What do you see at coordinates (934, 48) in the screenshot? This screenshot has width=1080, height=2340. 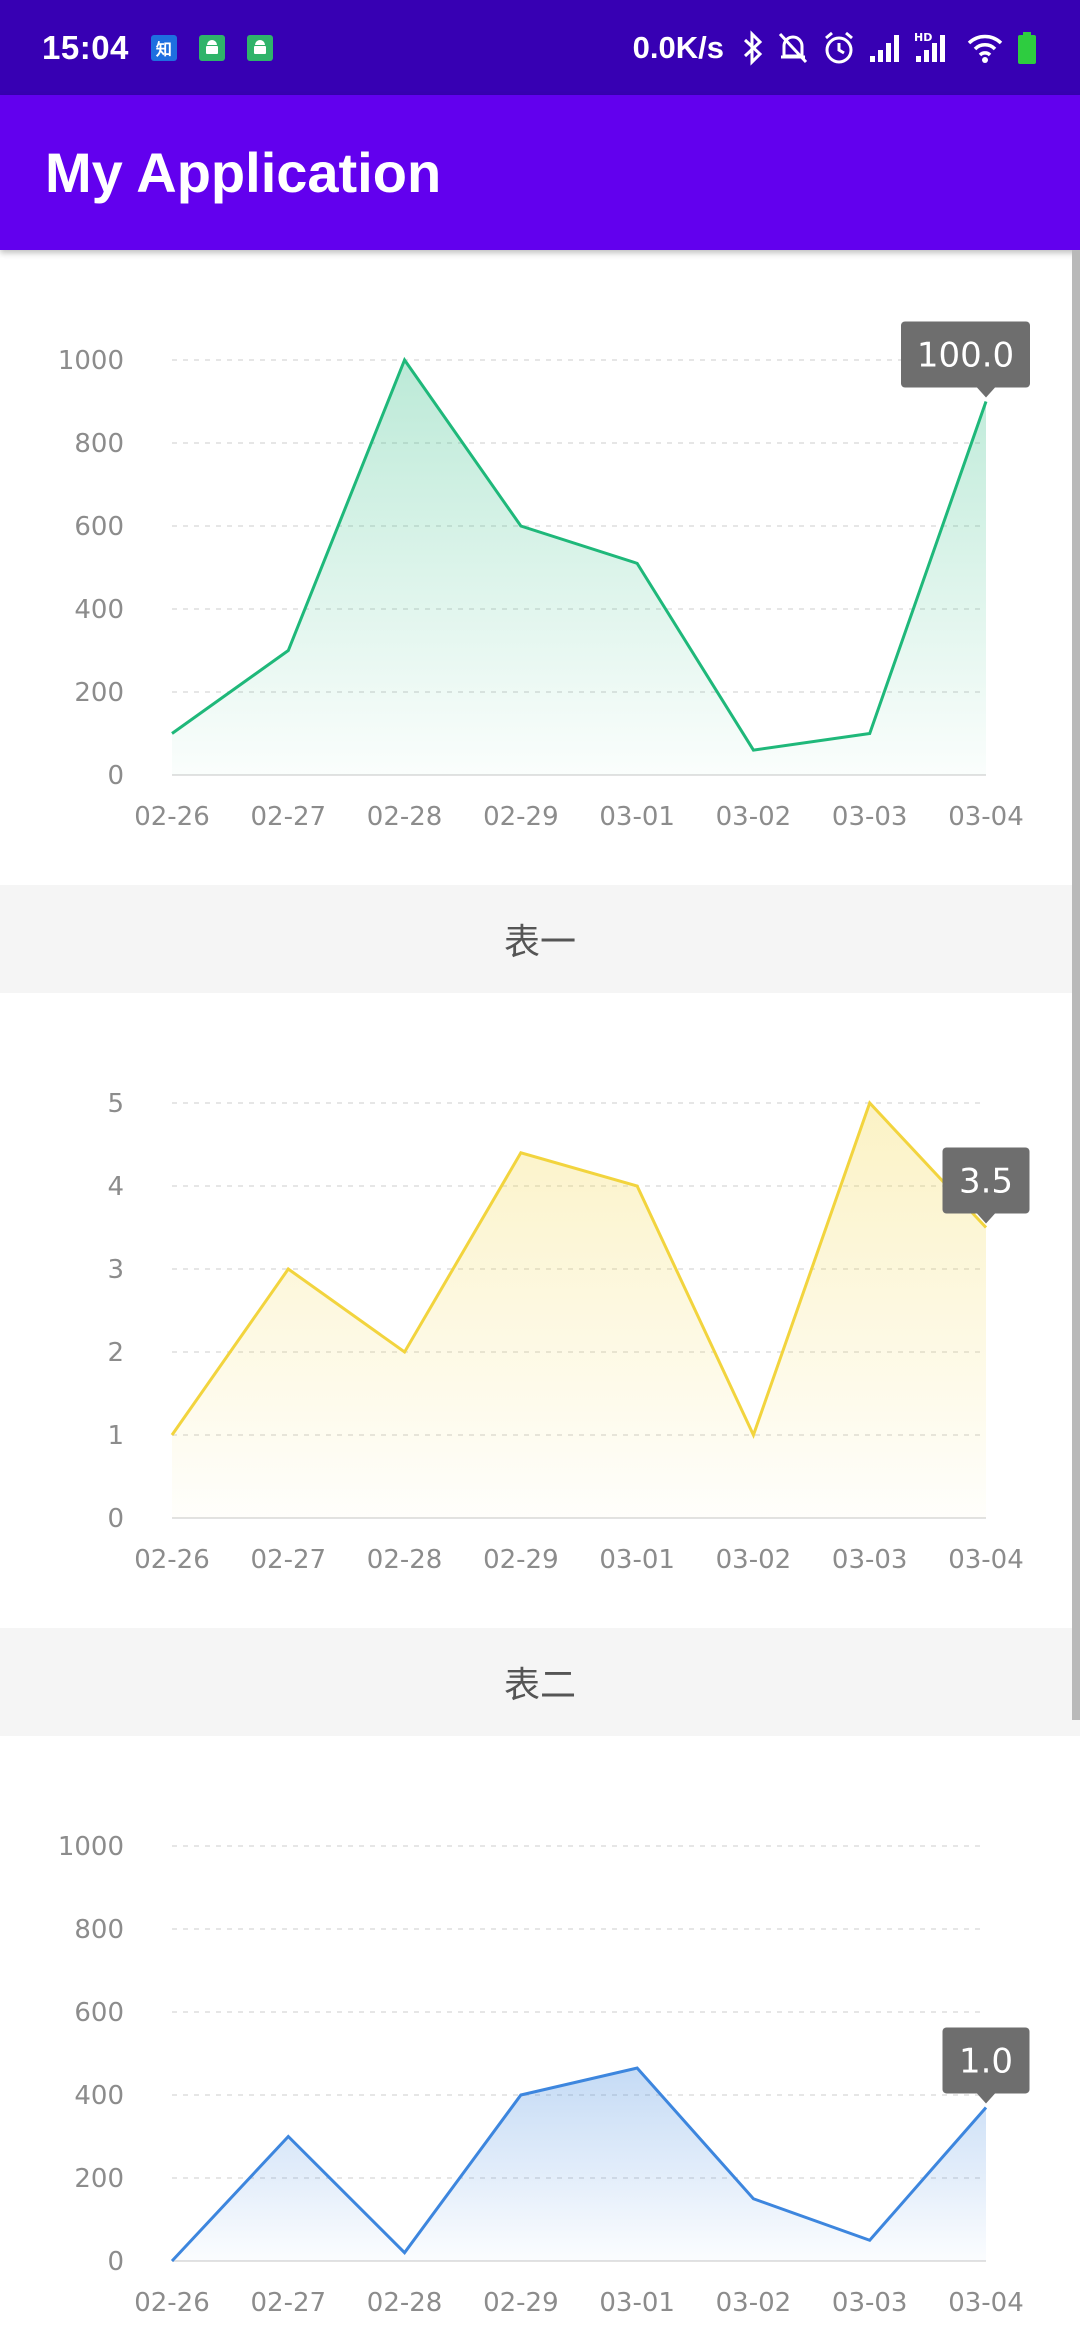 I see `hd-signal-icon: HD` at bounding box center [934, 48].